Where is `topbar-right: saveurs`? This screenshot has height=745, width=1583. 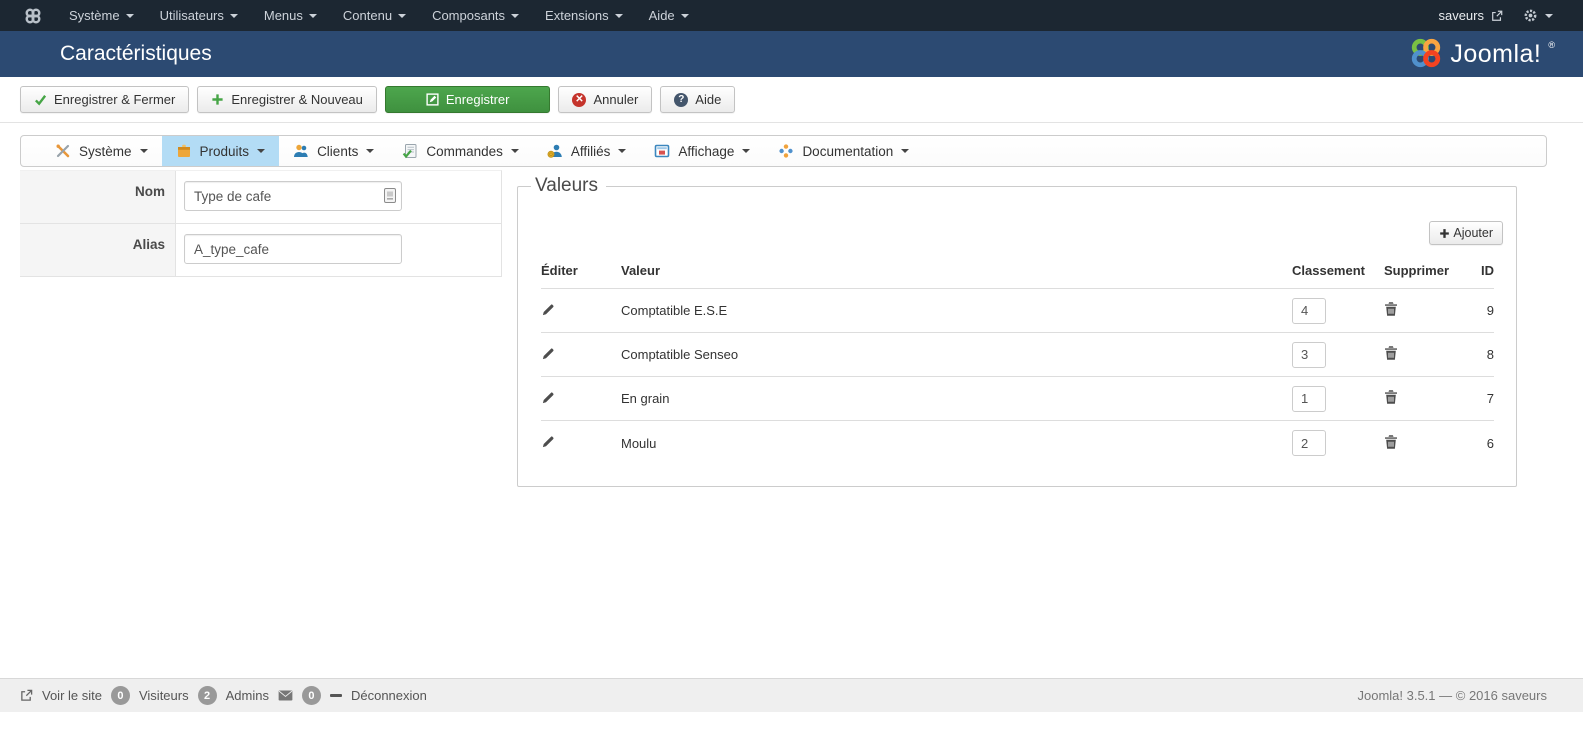 topbar-right: saveurs is located at coordinates (1495, 15).